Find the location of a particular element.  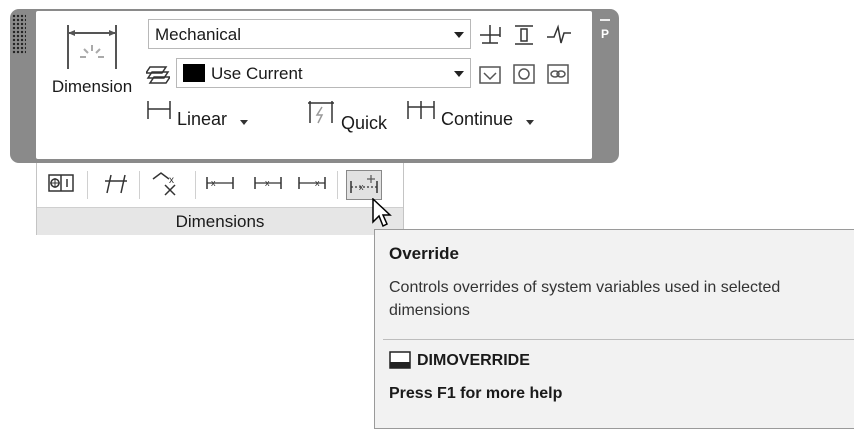

pin-icon: P is located at coordinates (605, 34).